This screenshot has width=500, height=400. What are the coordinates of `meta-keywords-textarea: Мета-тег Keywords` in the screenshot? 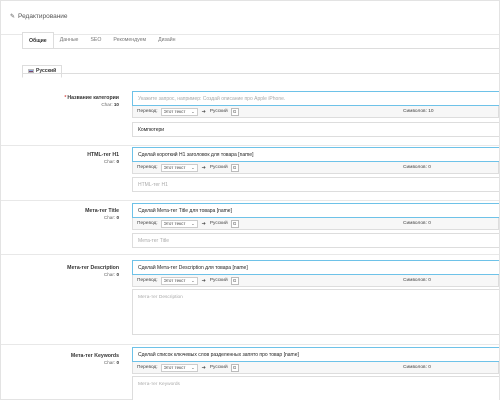 It's located at (315, 388).